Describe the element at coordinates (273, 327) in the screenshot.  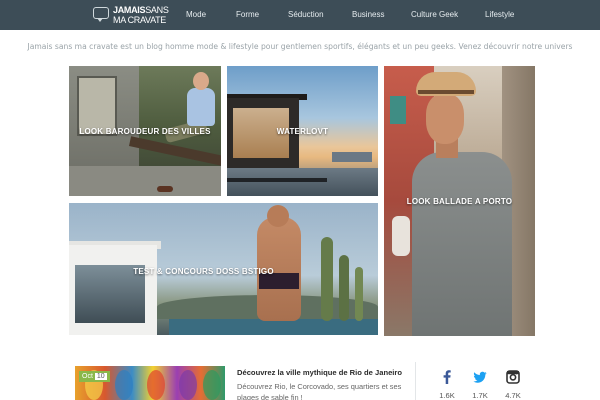
I see `tile-photo-pool` at that location.